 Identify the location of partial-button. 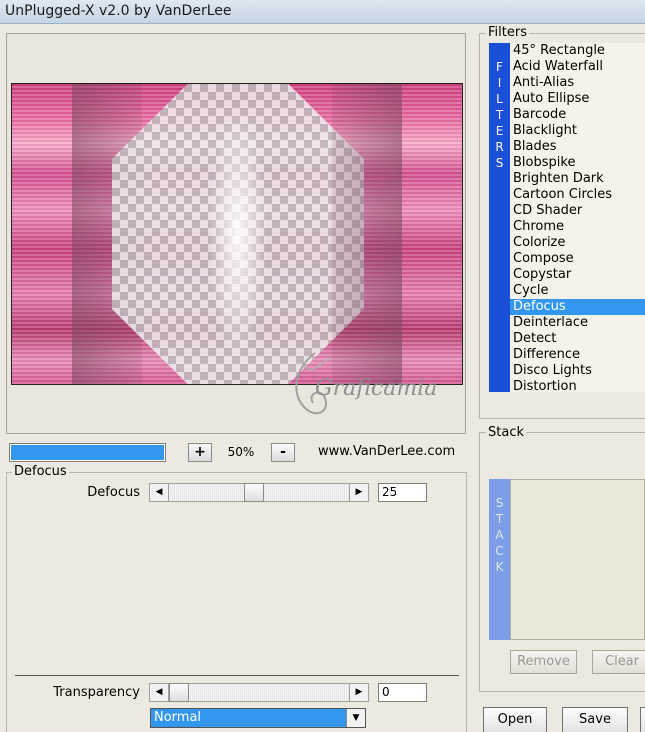
(642, 719).